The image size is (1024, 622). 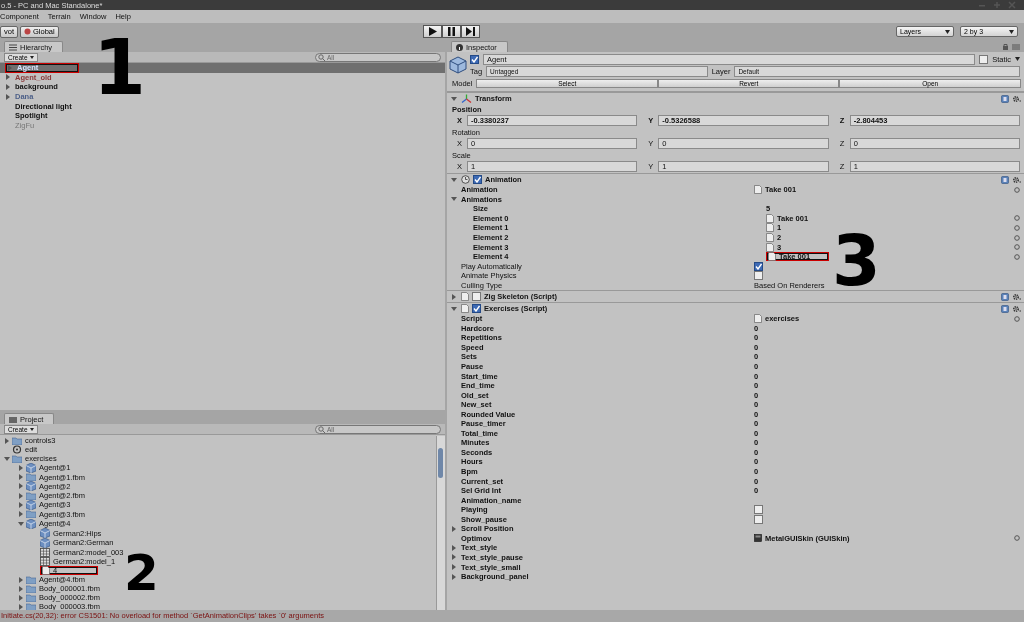 I want to click on globe-icon, so click(x=27, y=31).